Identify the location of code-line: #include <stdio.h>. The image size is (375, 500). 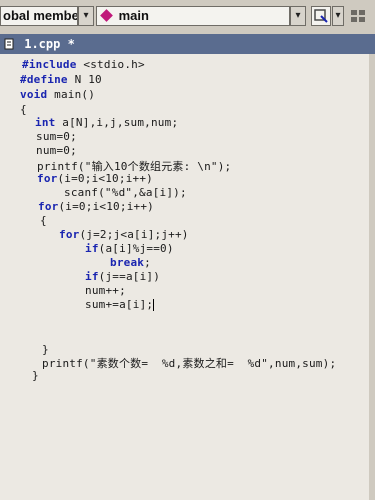
(83, 64).